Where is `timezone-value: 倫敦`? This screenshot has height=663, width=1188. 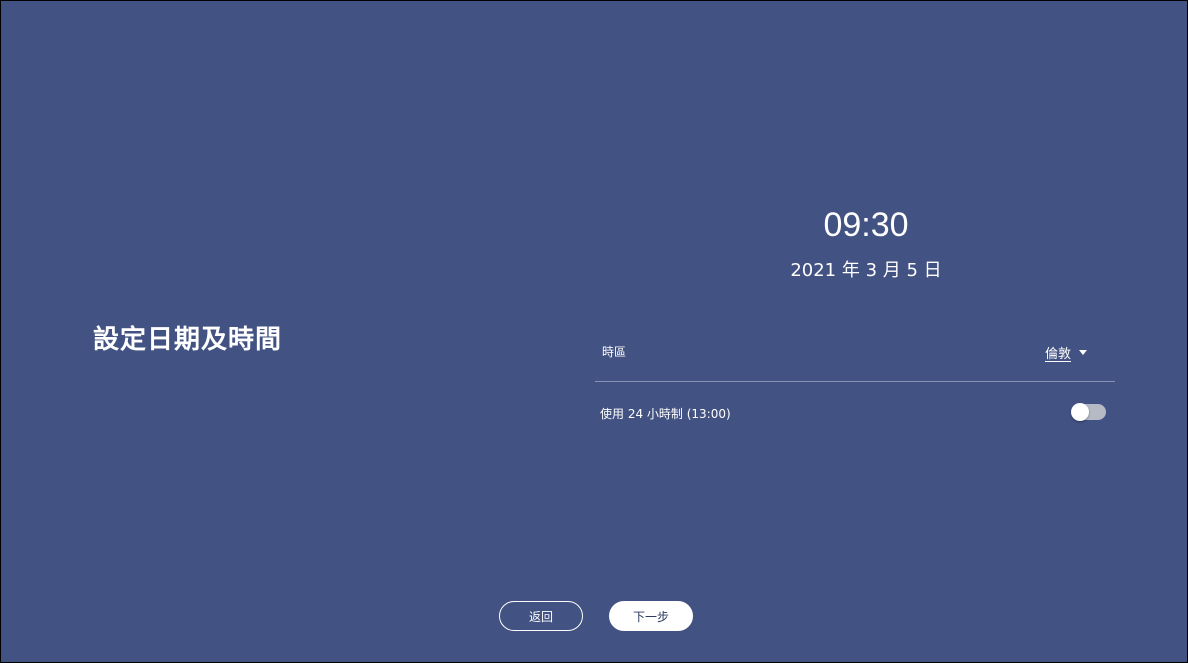
timezone-value: 倫敦 is located at coordinates (1057, 354).